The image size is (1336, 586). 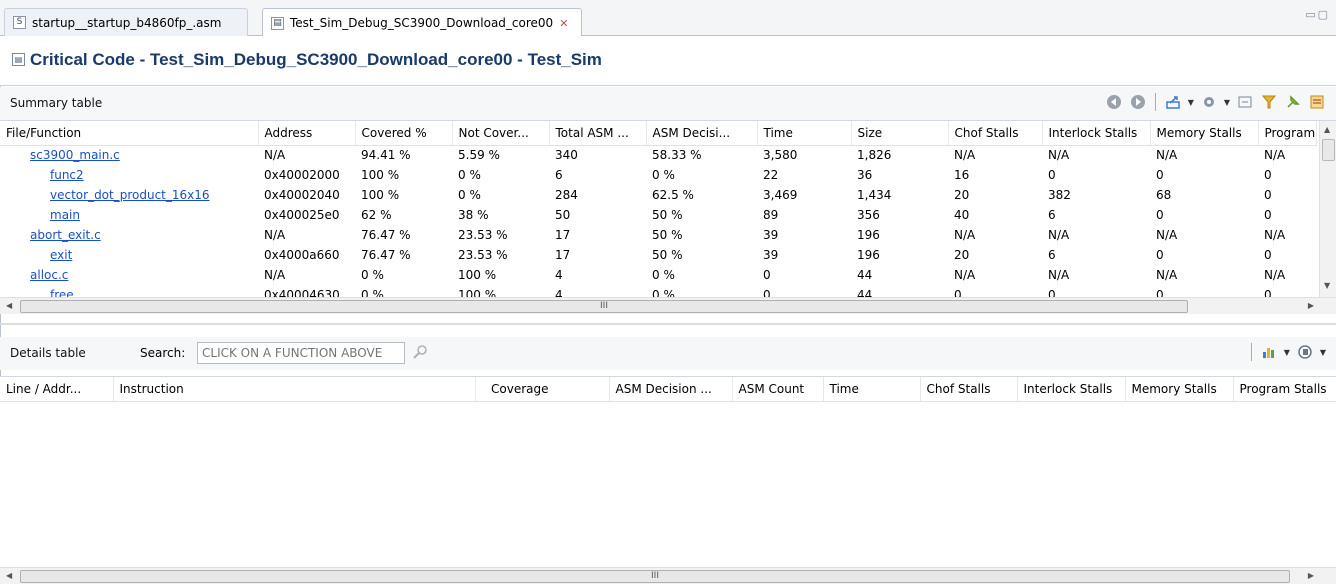 What do you see at coordinates (1114, 102) in the screenshot?
I see `back-icon` at bounding box center [1114, 102].